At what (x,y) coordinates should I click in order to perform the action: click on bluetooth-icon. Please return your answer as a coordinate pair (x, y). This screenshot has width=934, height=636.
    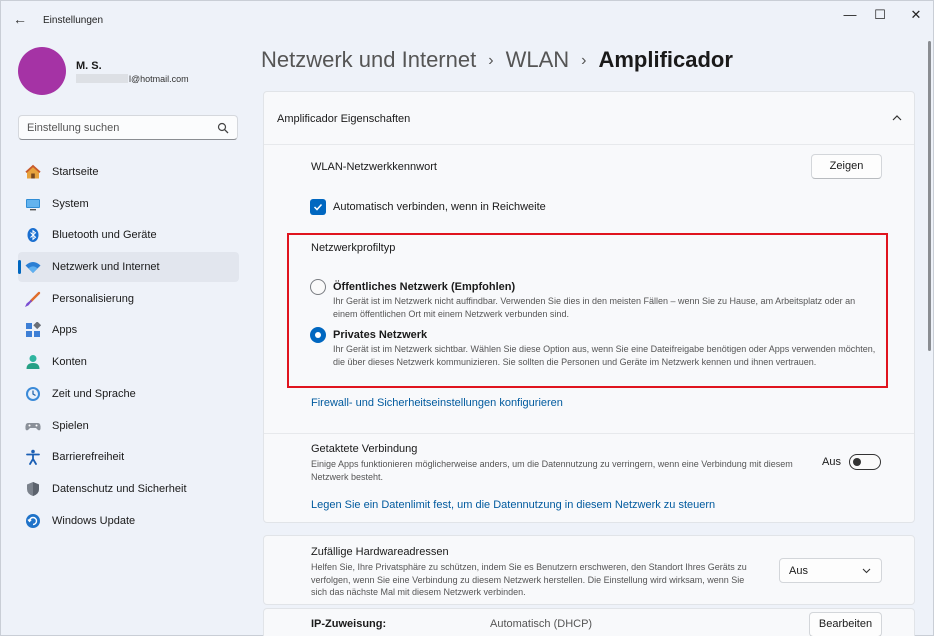
    Looking at the image, I should click on (33, 235).